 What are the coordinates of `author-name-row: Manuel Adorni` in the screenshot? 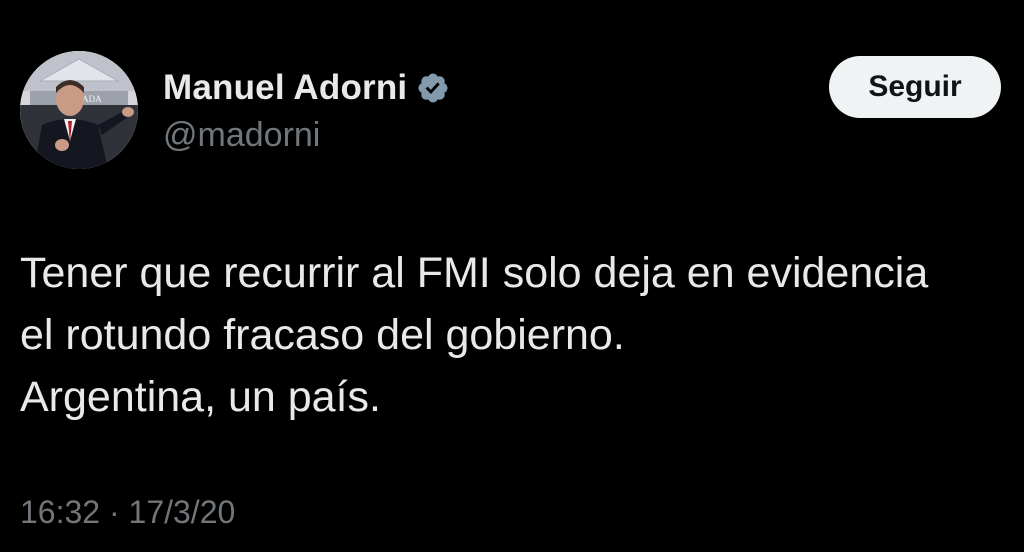 It's located at (306, 88).